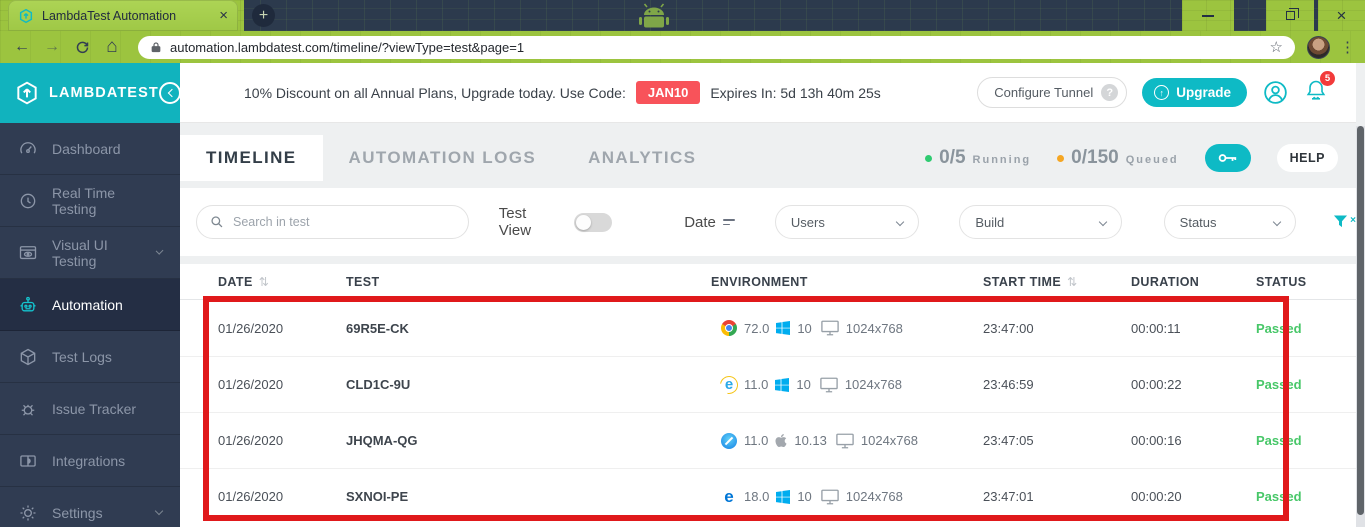 This screenshot has width=1365, height=527. I want to click on sidebar-item-test-logs: Test Logs, so click(90, 357).